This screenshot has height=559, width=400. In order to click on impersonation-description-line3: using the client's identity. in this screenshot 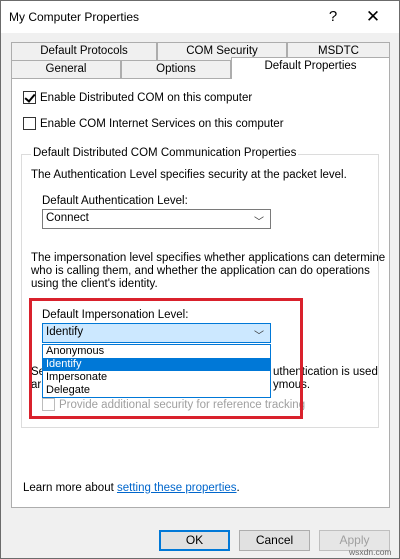, I will do `click(94, 284)`.